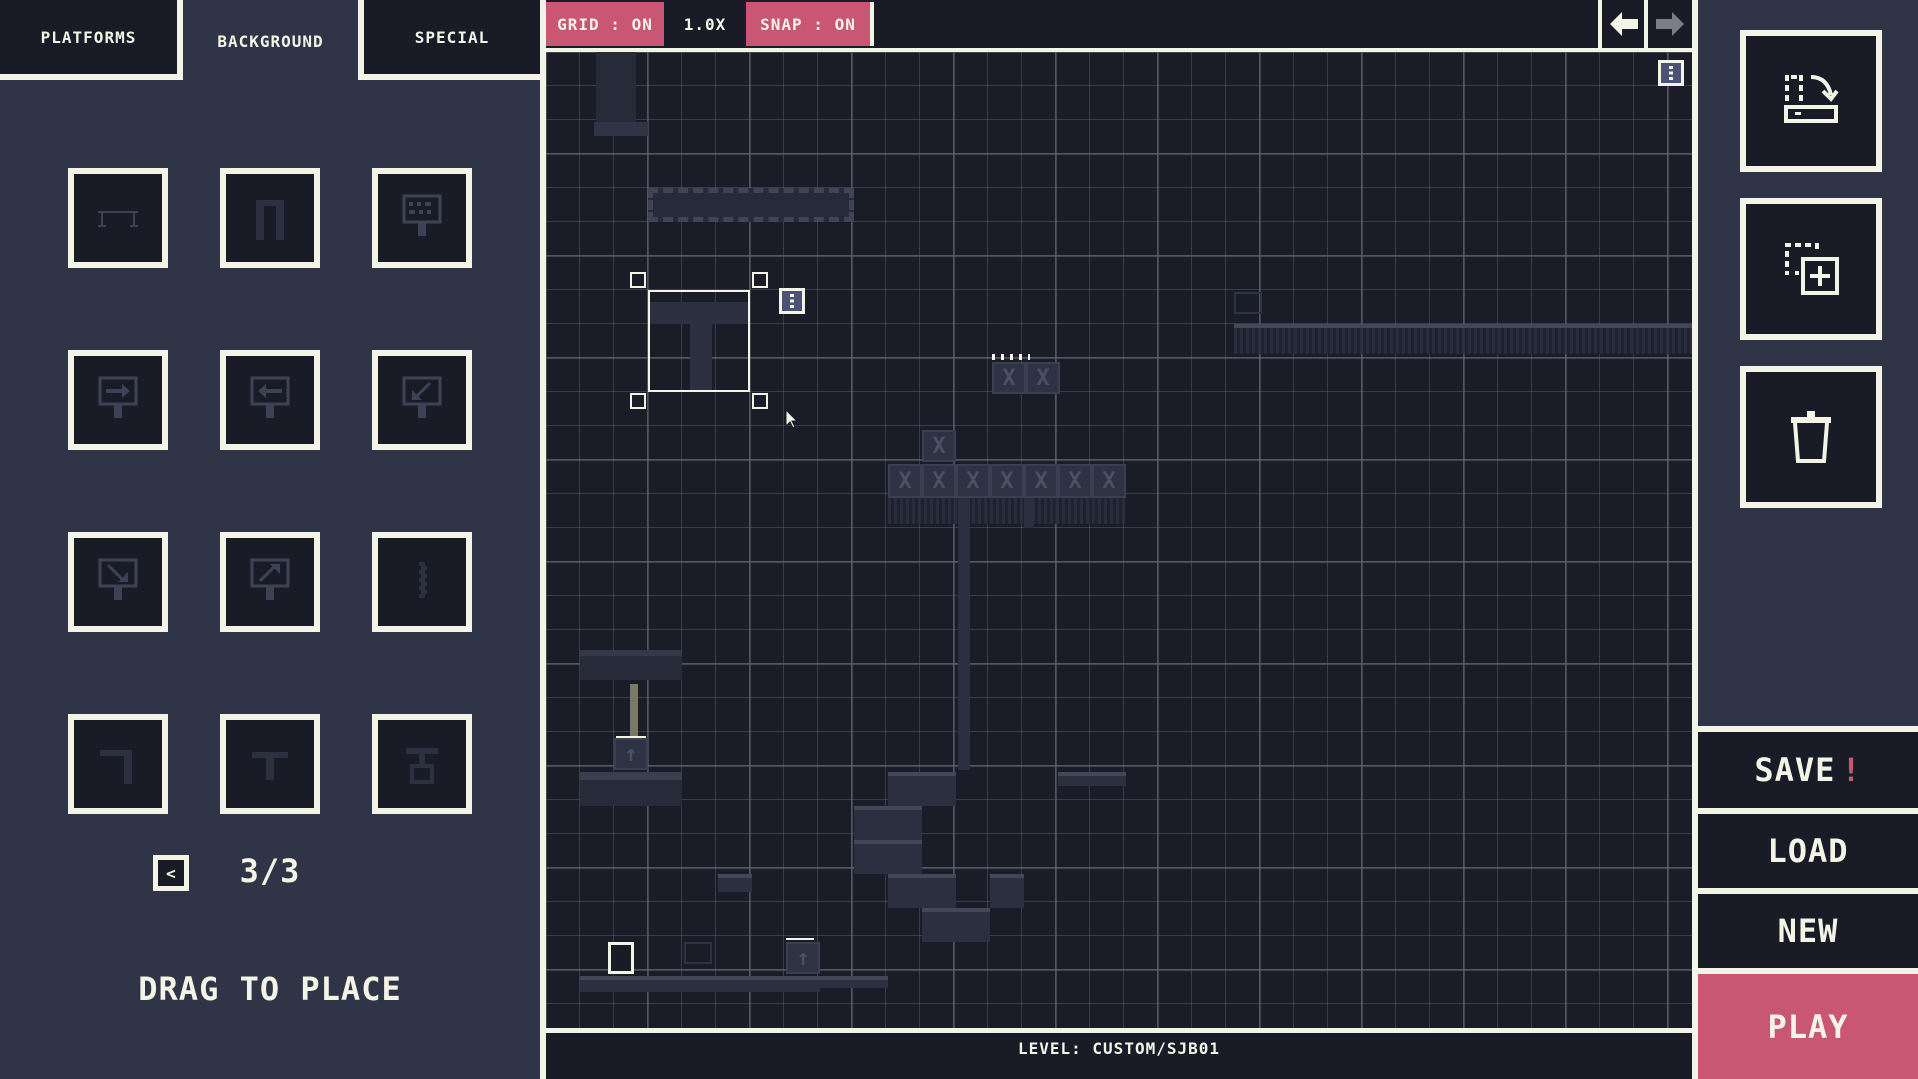 The width and height of the screenshot is (1918, 1079). Describe the element at coordinates (1011, 357) in the screenshot. I see `spikes` at that location.